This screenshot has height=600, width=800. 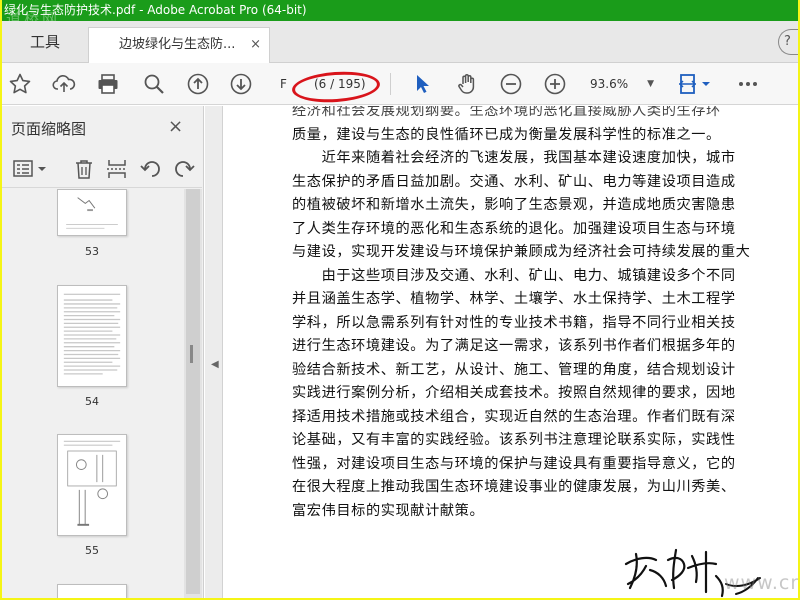 What do you see at coordinates (514, 416) in the screenshot?
I see `document-line: 择适用技术措施或技术组合，实现近自然的生态治理。作者们既有深` at bounding box center [514, 416].